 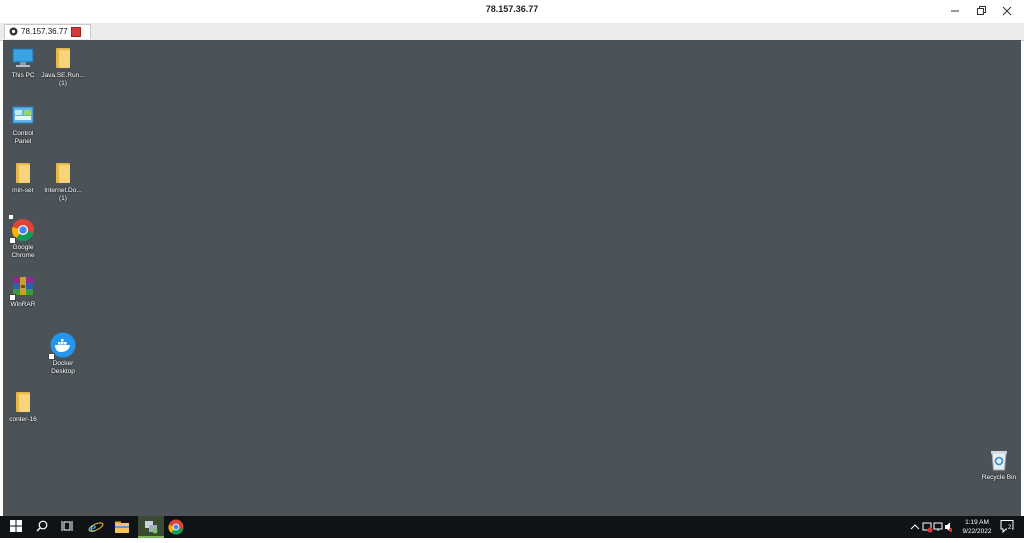 I want to click on taskbar-file-explorer, so click(x=122, y=527).